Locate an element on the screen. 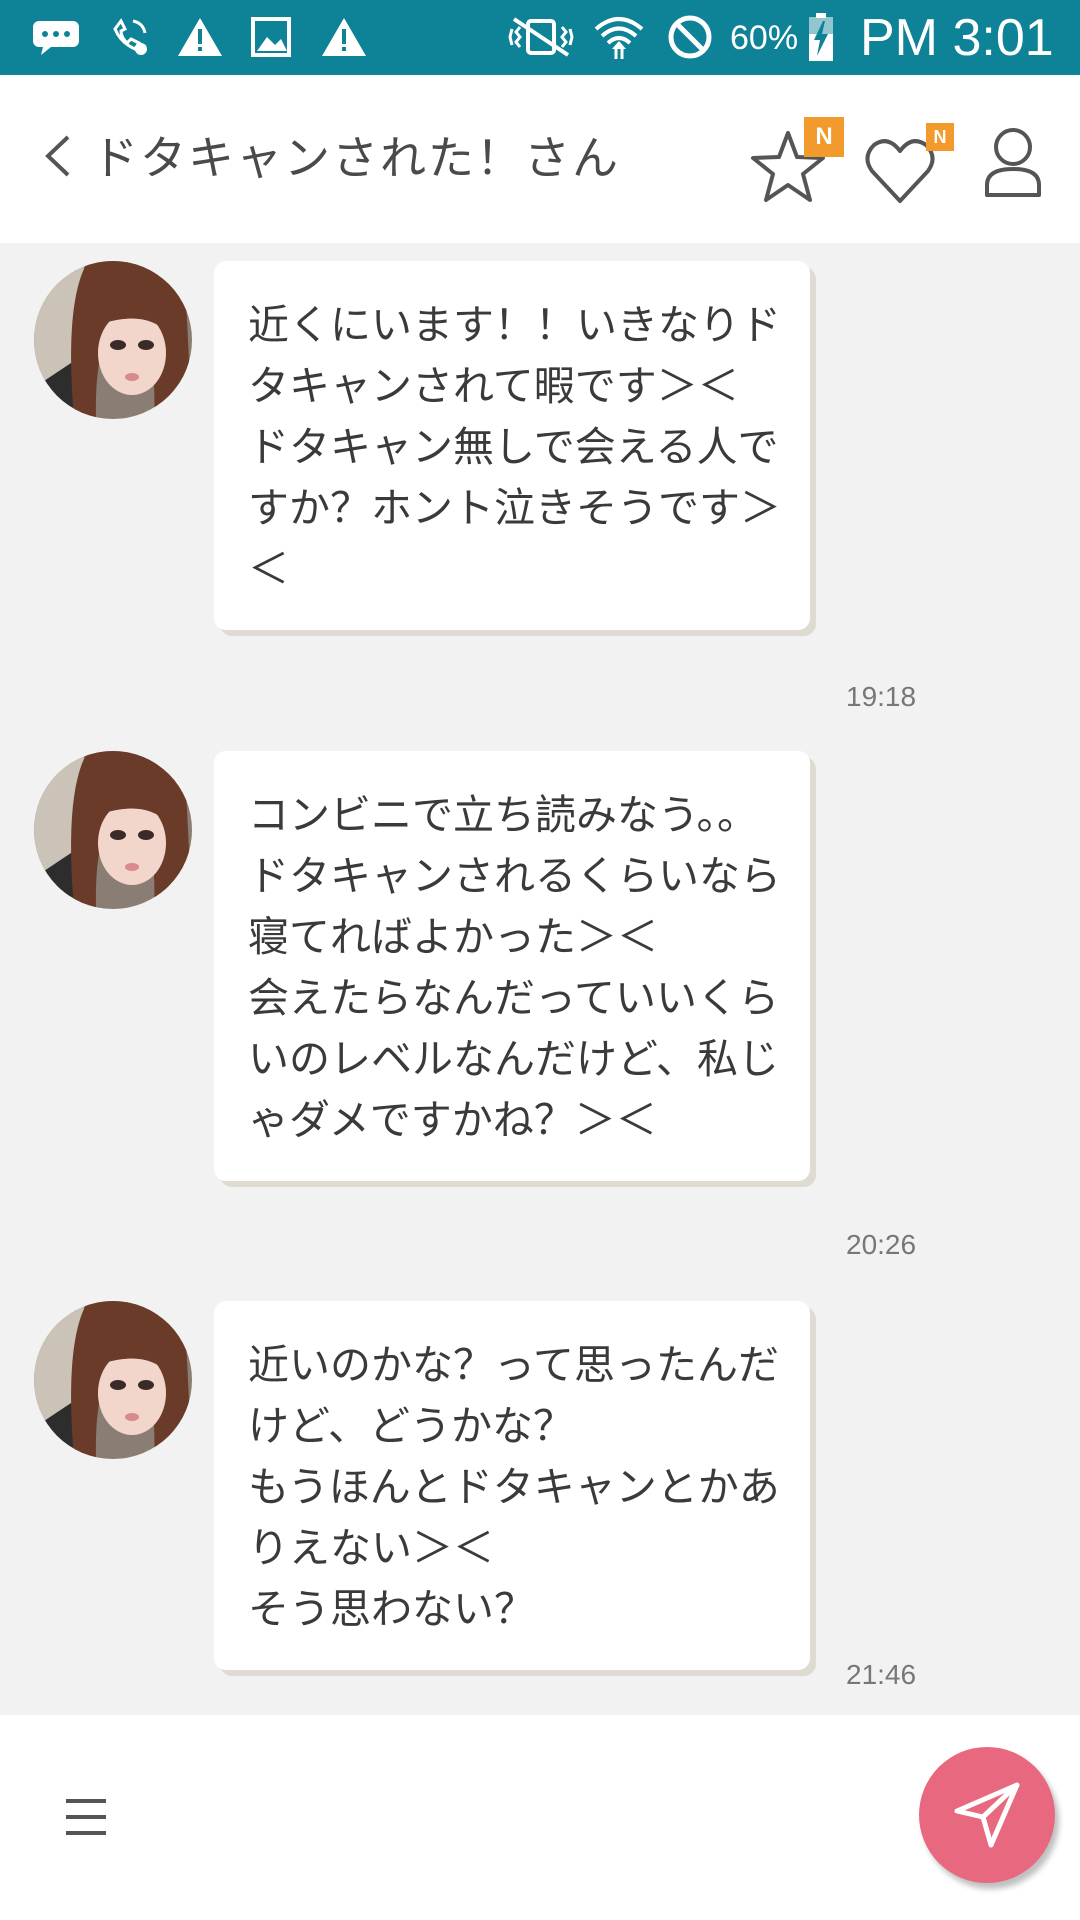  menu-icon is located at coordinates (86, 1817).